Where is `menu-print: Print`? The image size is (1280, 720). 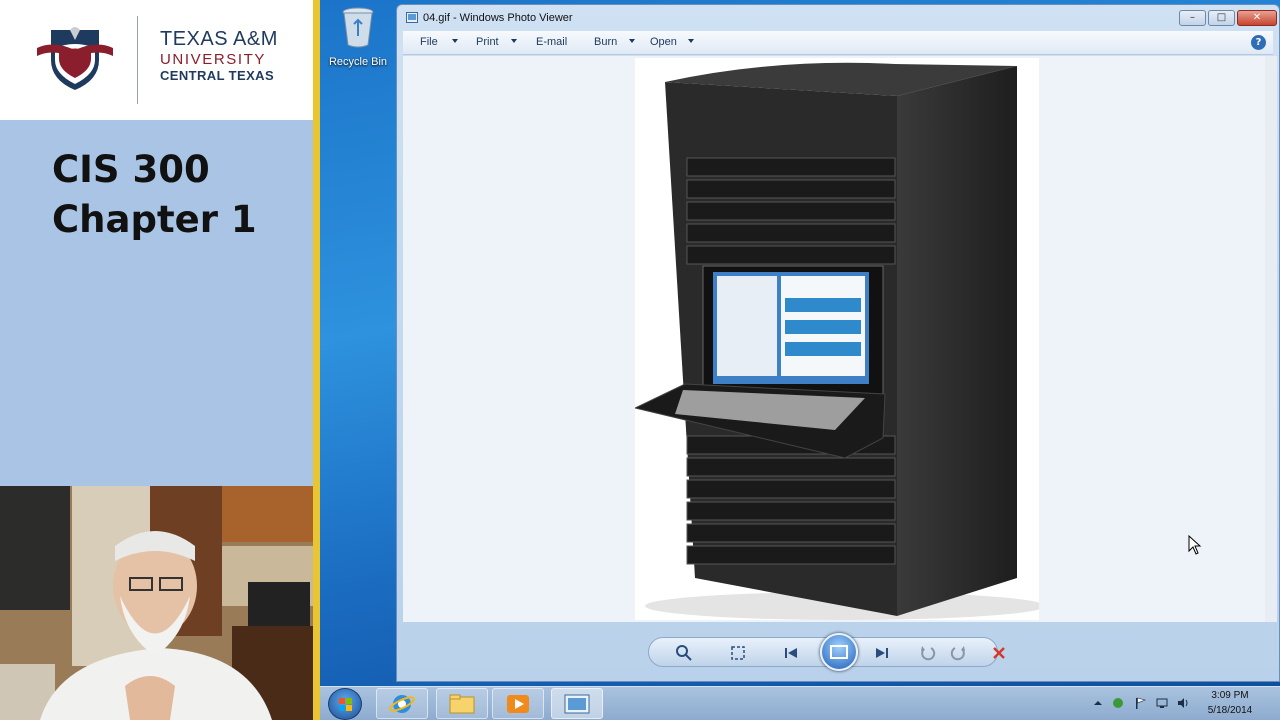
menu-print: Print is located at coordinates (487, 42).